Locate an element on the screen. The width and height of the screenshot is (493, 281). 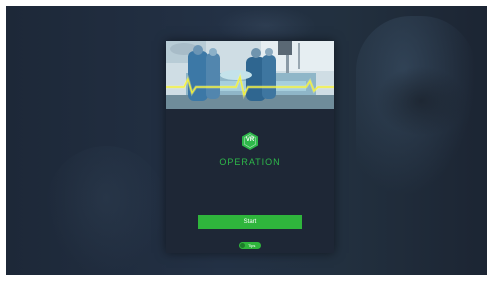
background-figure-left is located at coordinates (106, 210).